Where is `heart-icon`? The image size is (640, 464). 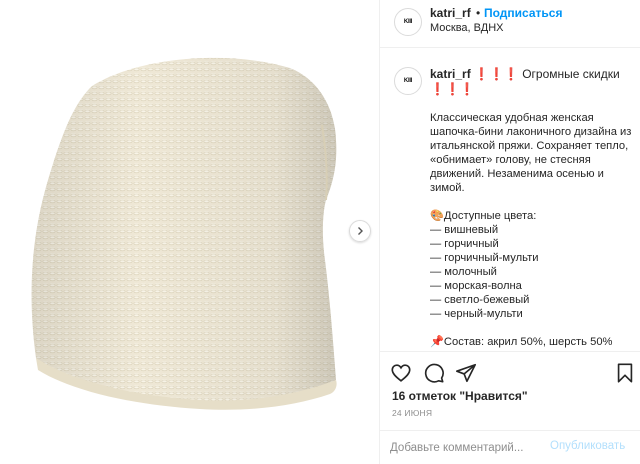
heart-icon is located at coordinates (401, 373).